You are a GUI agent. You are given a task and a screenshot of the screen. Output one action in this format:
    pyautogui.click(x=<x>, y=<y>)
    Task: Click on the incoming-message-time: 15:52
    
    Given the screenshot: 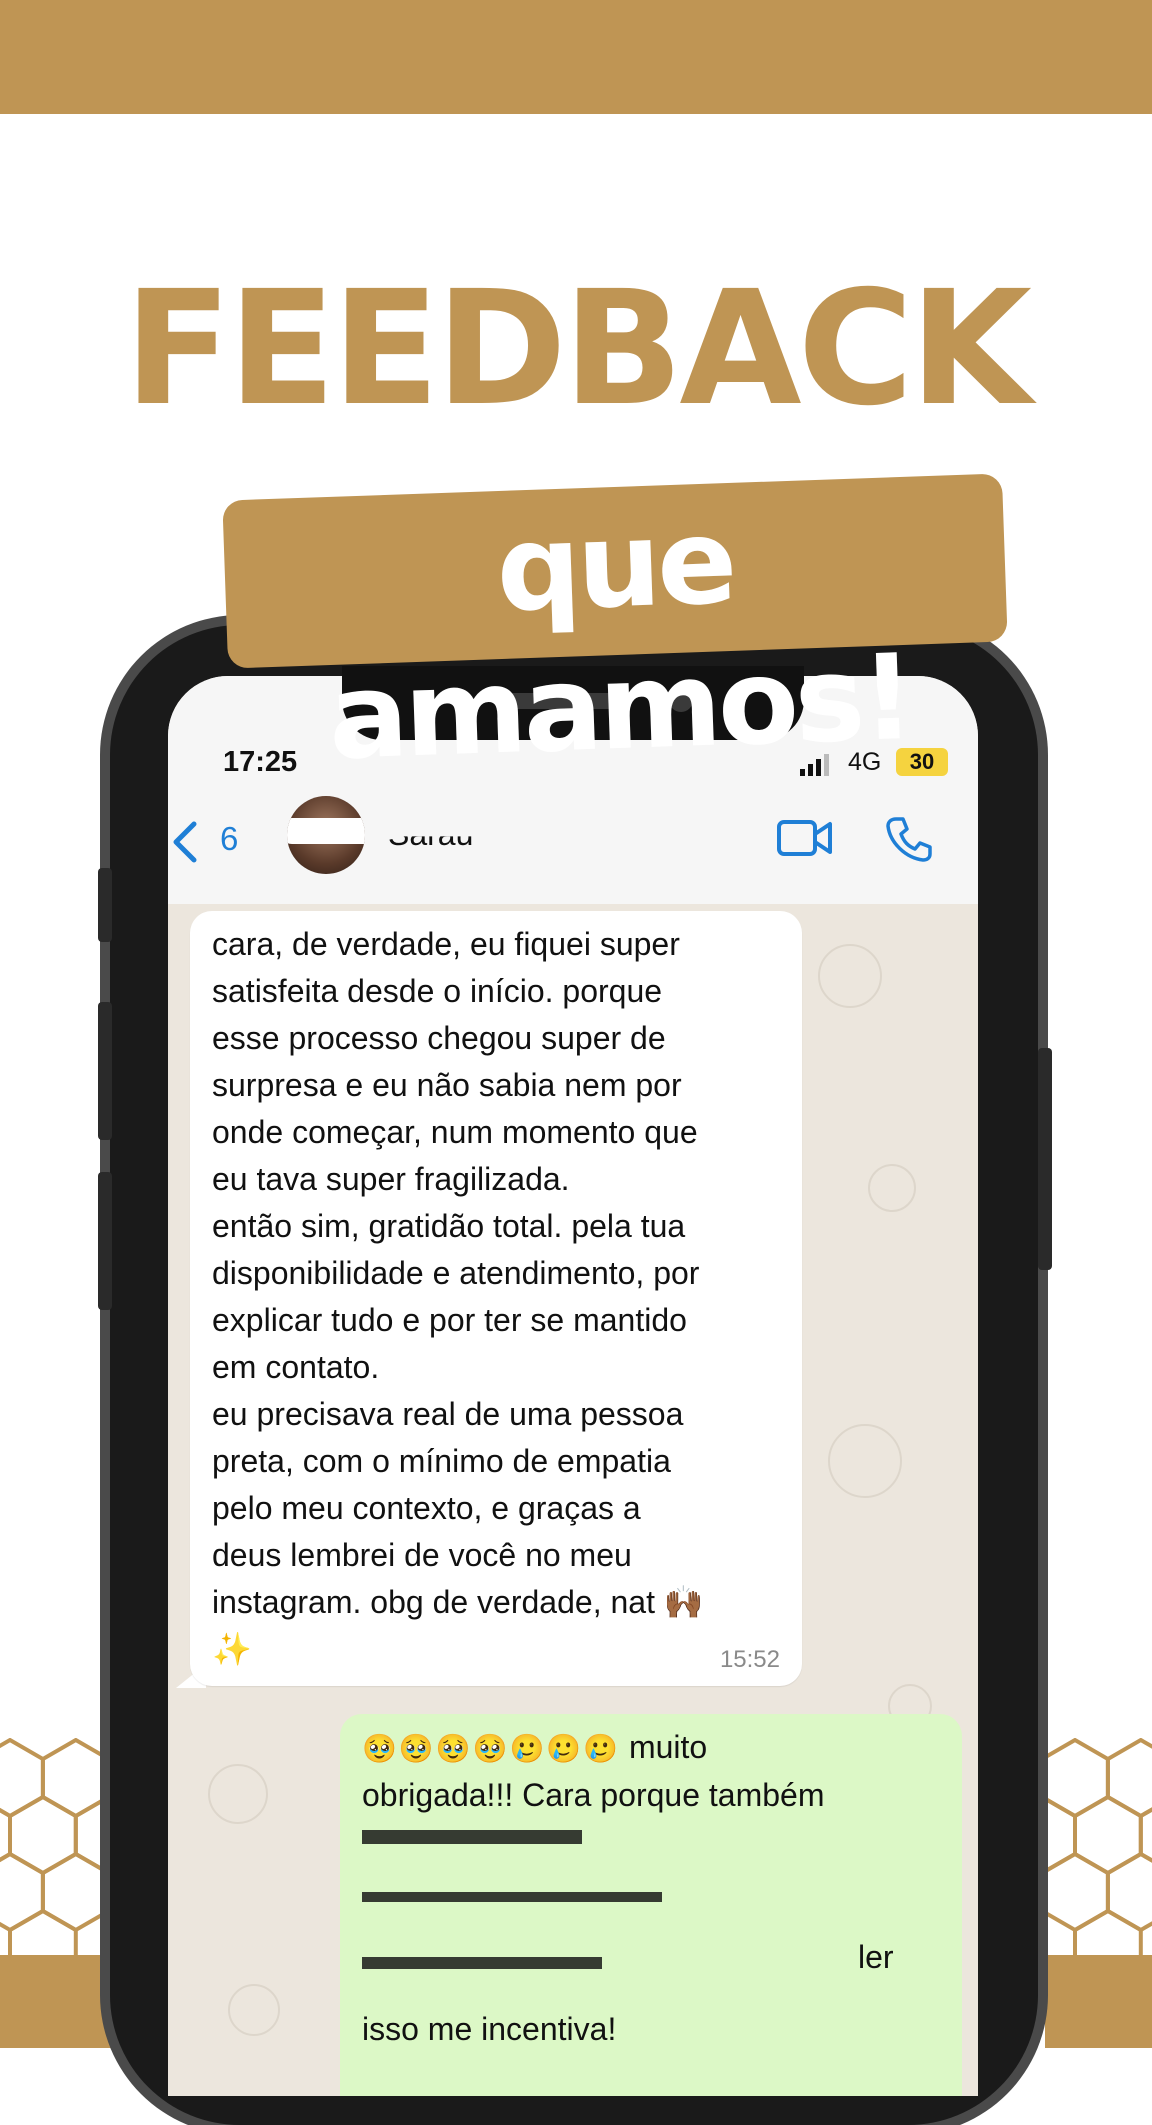 What is the action you would take?
    pyautogui.click(x=749, y=1659)
    